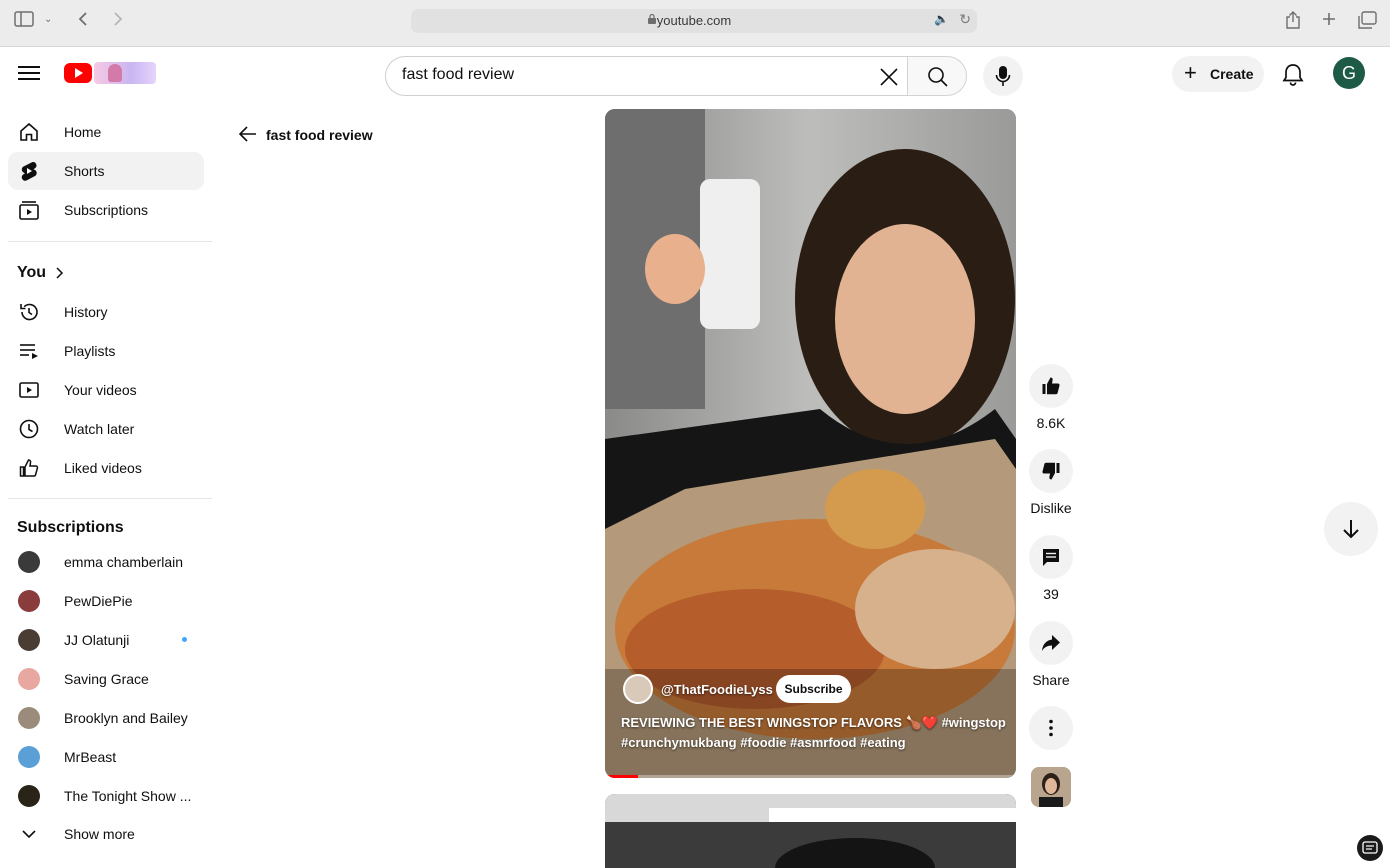 Image resolution: width=1390 pixels, height=868 pixels. What do you see at coordinates (106, 834) in the screenshot?
I see `show-more-button: Show more` at bounding box center [106, 834].